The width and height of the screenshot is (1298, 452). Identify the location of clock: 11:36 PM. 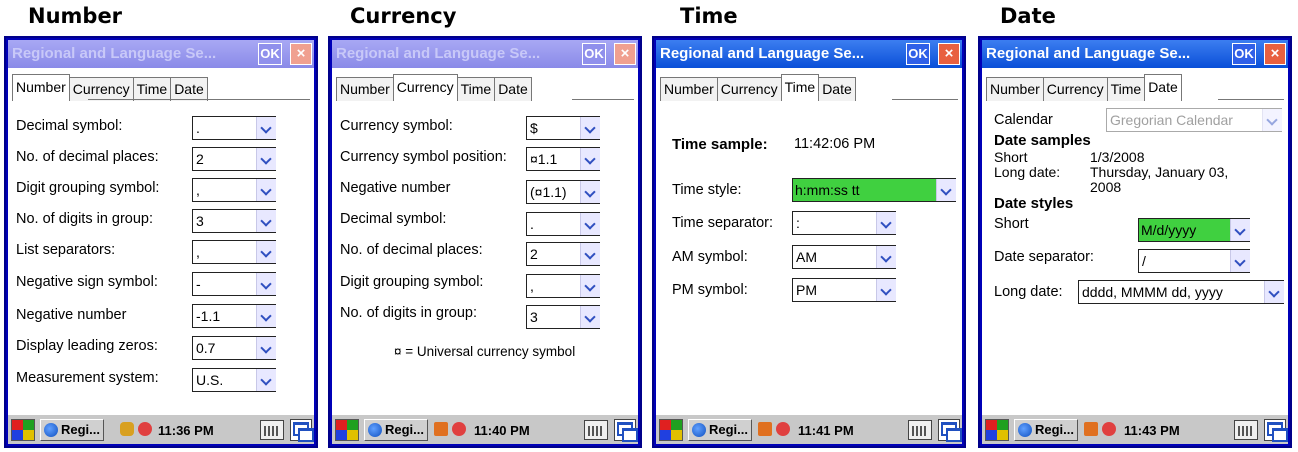
(186, 430).